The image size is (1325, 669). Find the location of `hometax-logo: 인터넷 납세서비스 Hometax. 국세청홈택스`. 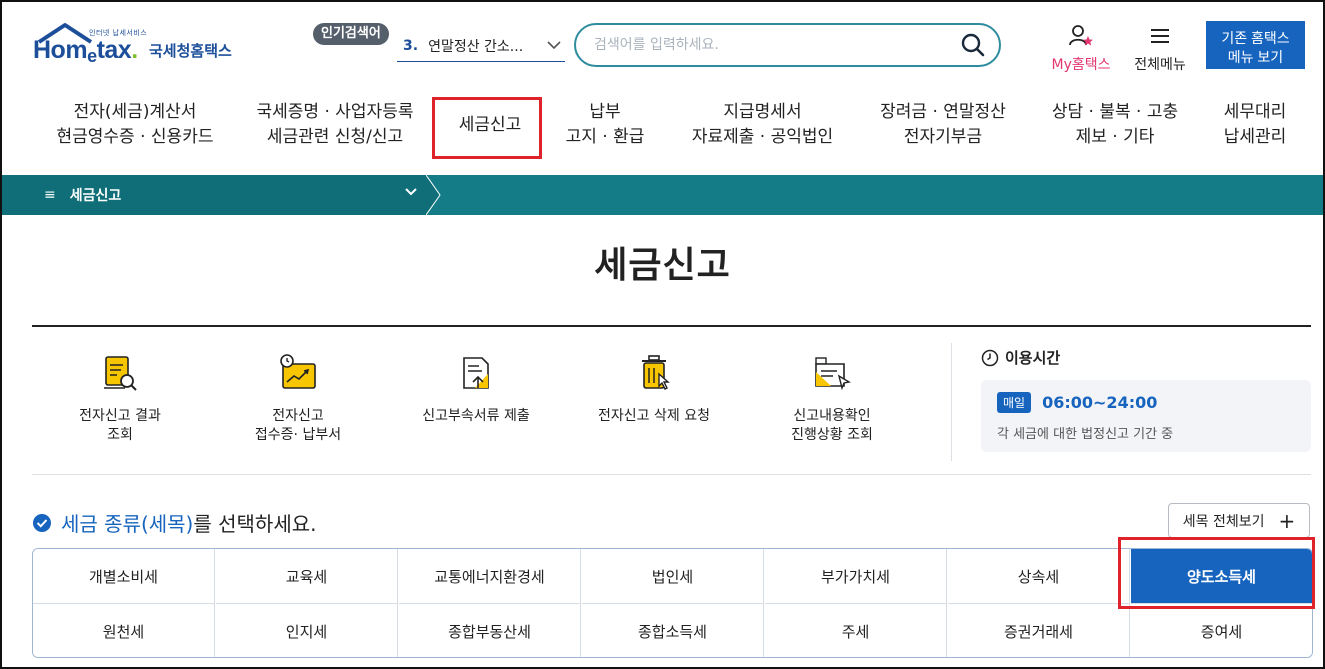

hometax-logo: 인터넷 납세서비스 Hometax. 국세청홈택스 is located at coordinates (143, 47).